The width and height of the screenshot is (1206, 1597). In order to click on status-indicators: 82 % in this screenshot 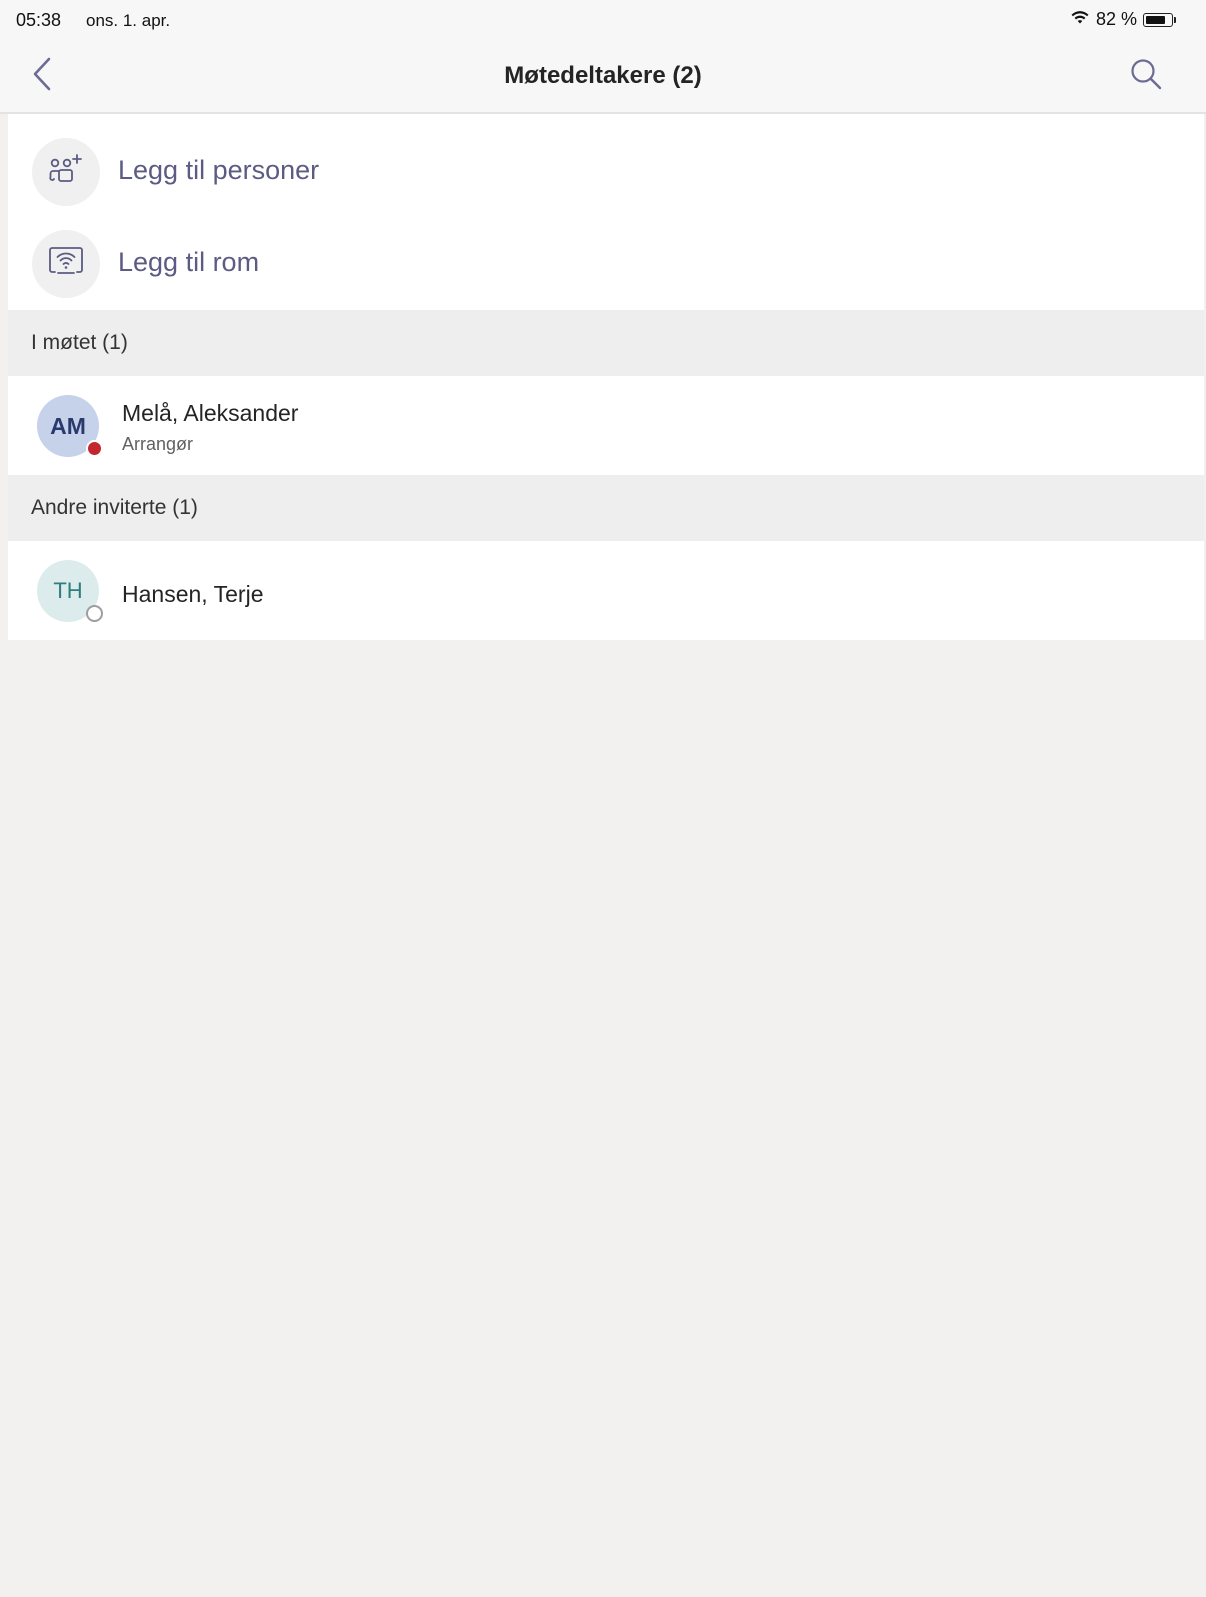, I will do `click(1123, 19)`.